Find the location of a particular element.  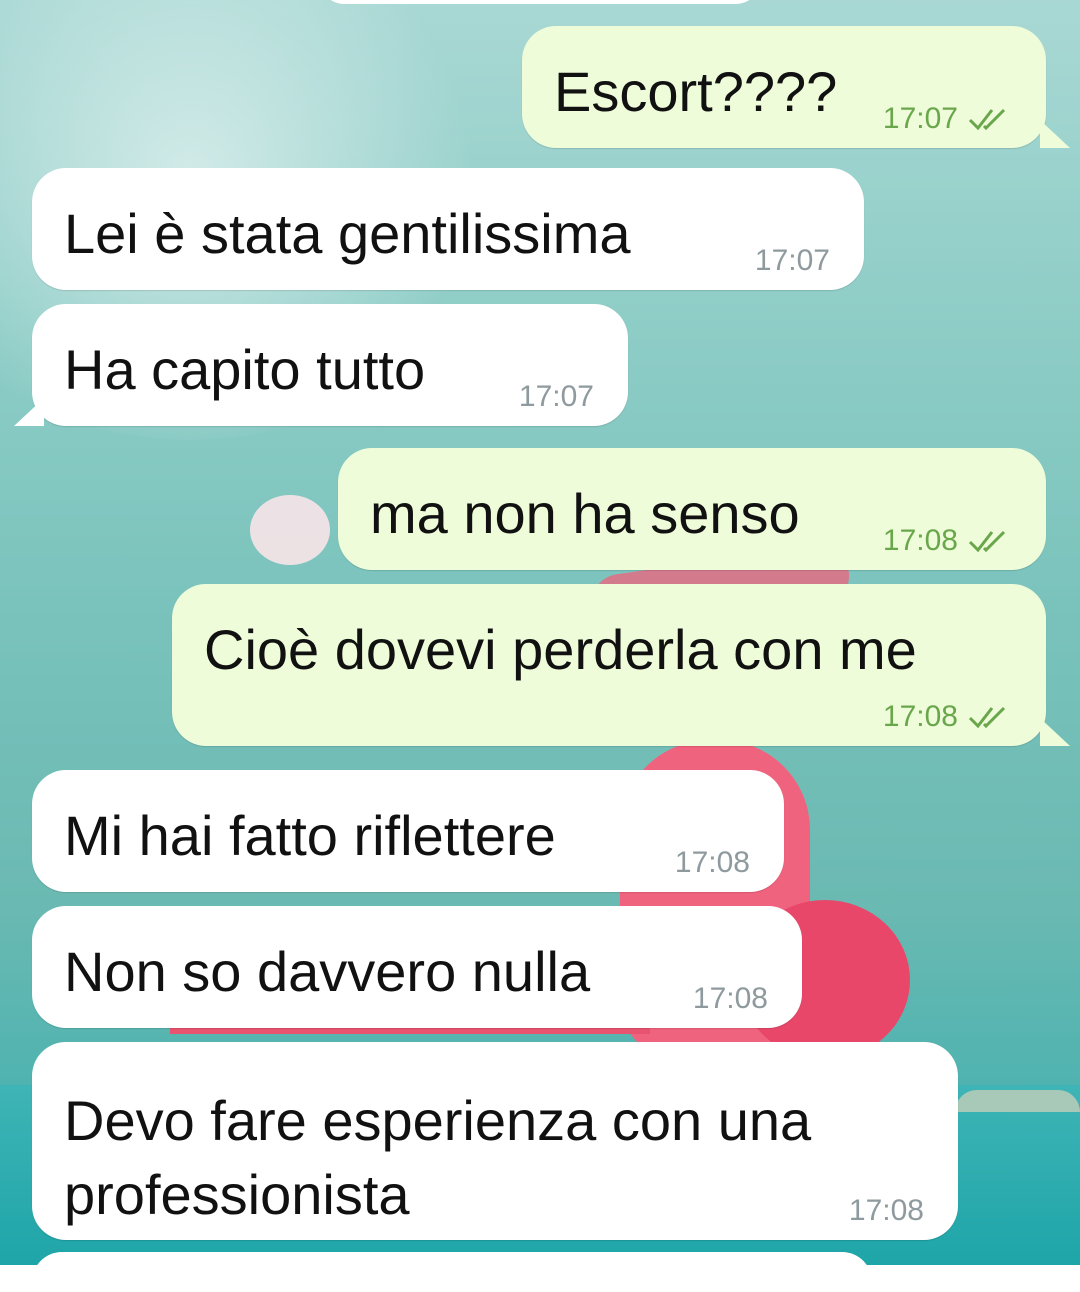

message-text: Mi hai fatto riflettere is located at coordinates (310, 835).